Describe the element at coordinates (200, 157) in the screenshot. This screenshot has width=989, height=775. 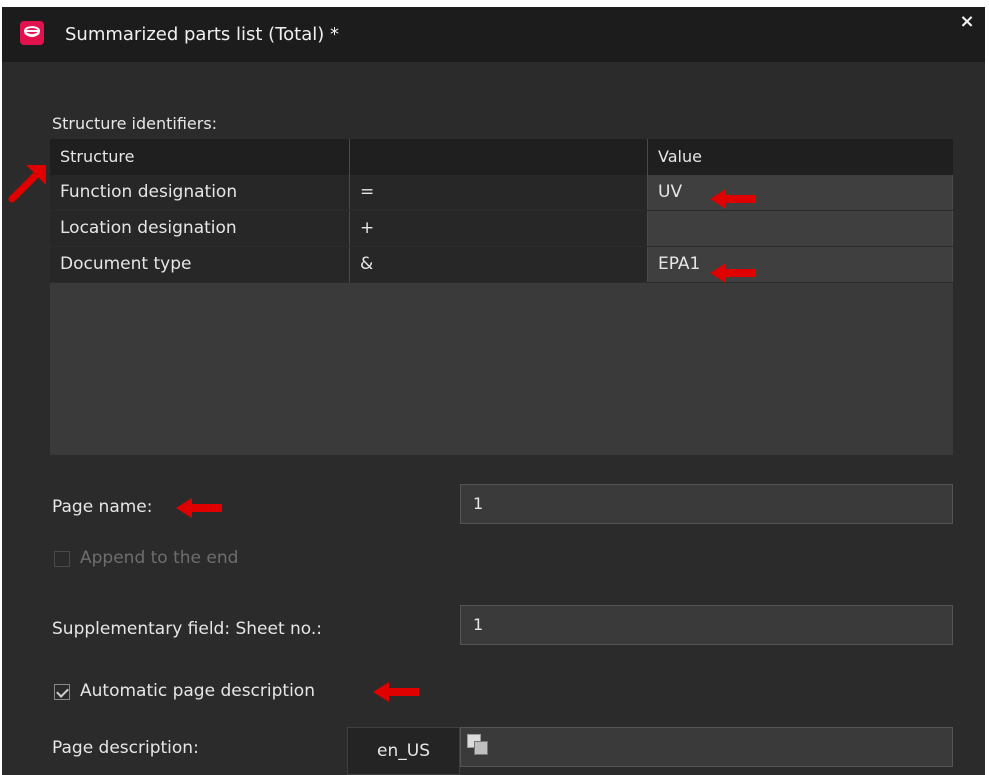
I see `column-header-structure: Structure` at that location.